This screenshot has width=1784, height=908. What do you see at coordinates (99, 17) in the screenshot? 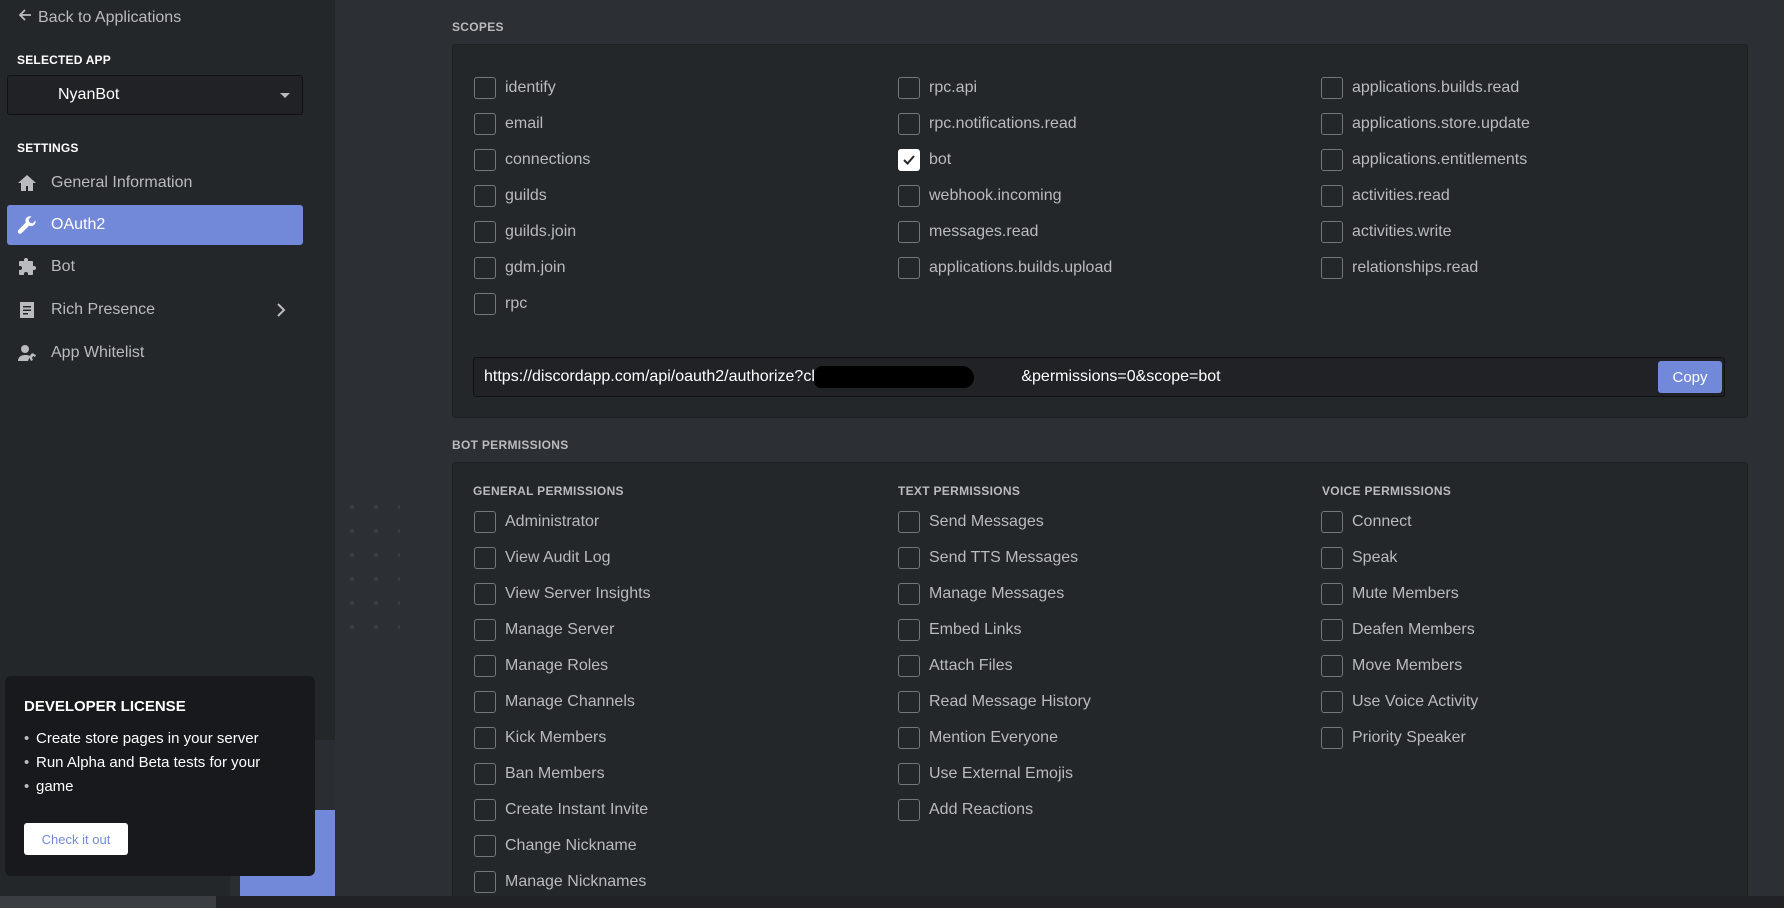
I see `back-to-applications-link: Back to Applications` at bounding box center [99, 17].